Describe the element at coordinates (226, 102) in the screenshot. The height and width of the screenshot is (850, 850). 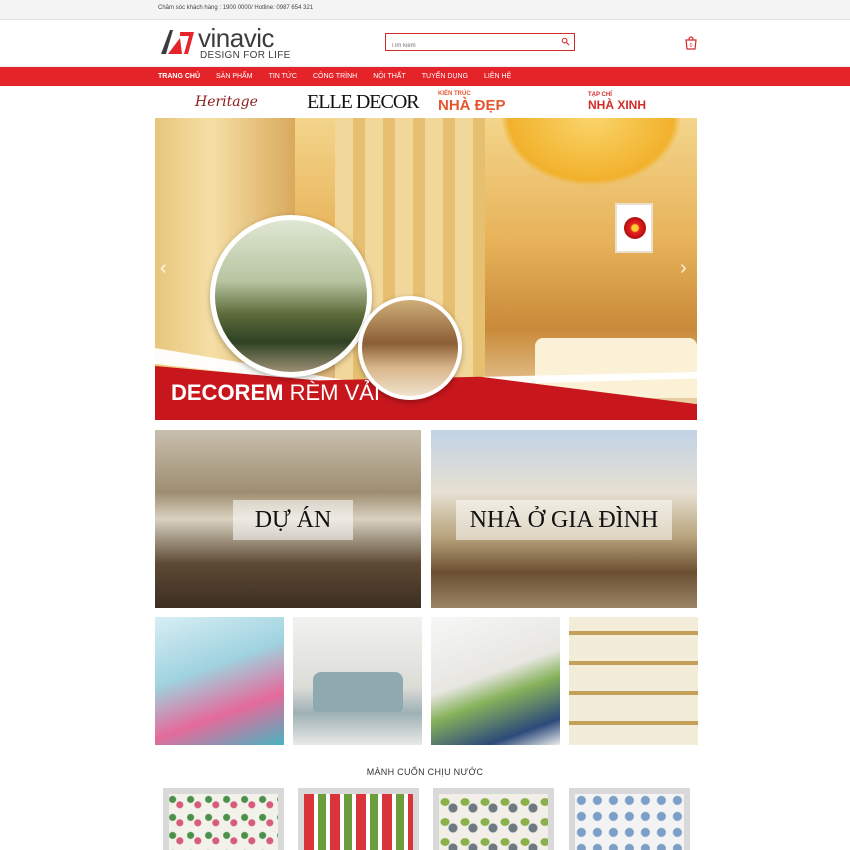
I see `brand-heritage: Heritage` at that location.